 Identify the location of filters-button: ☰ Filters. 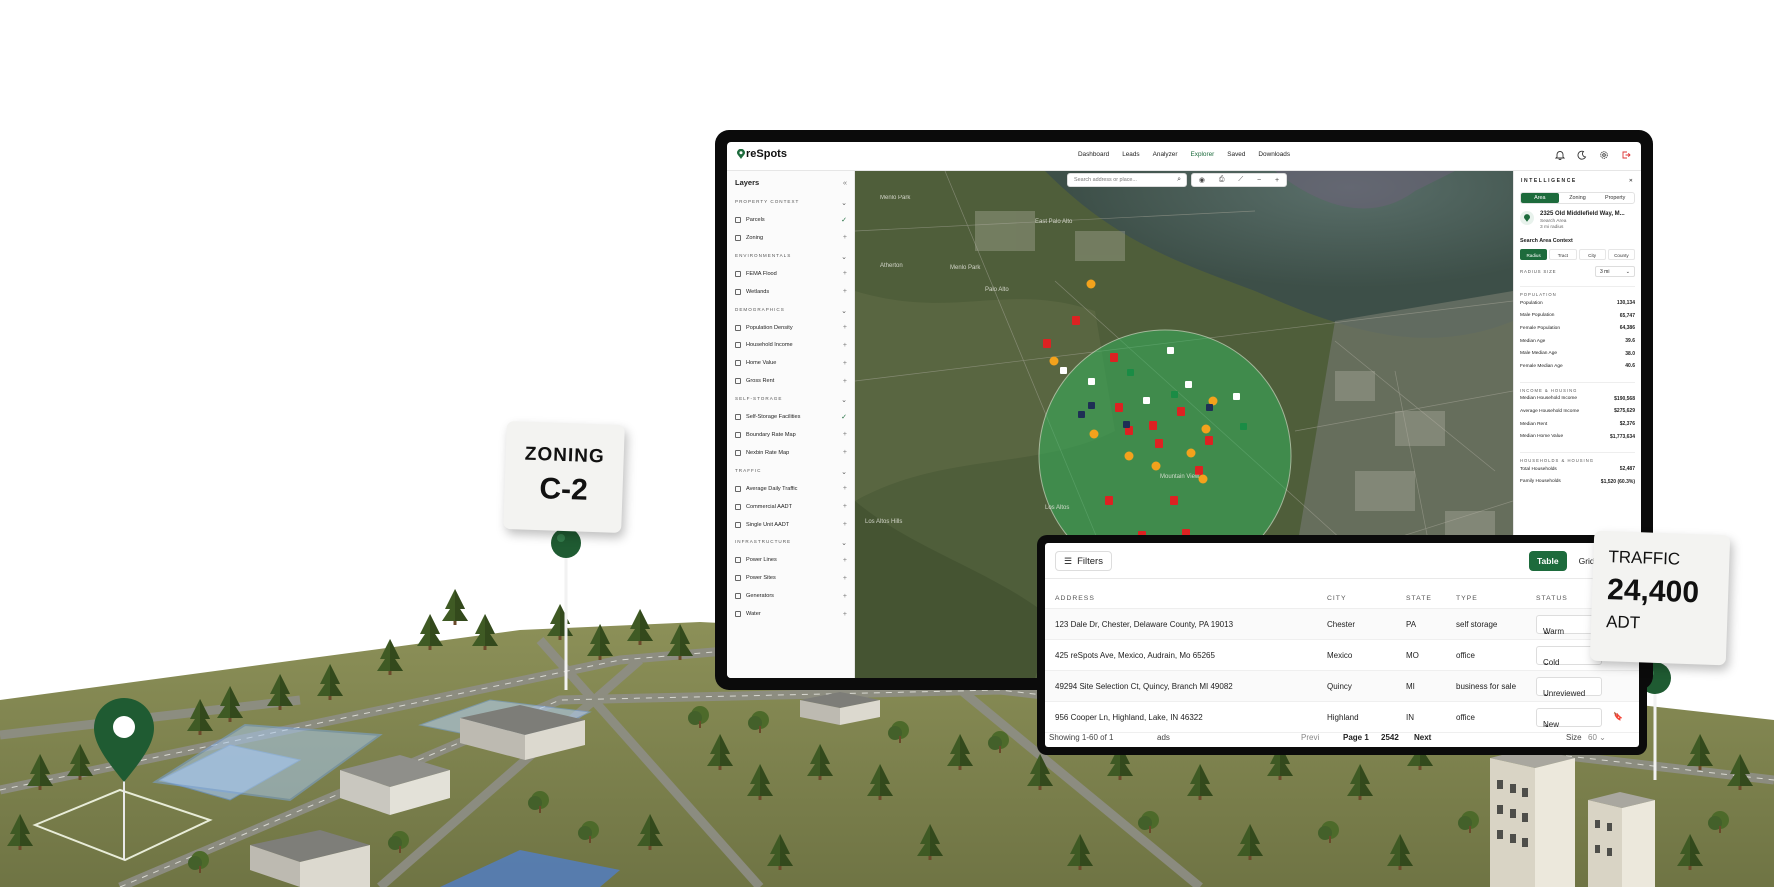
(1083, 561).